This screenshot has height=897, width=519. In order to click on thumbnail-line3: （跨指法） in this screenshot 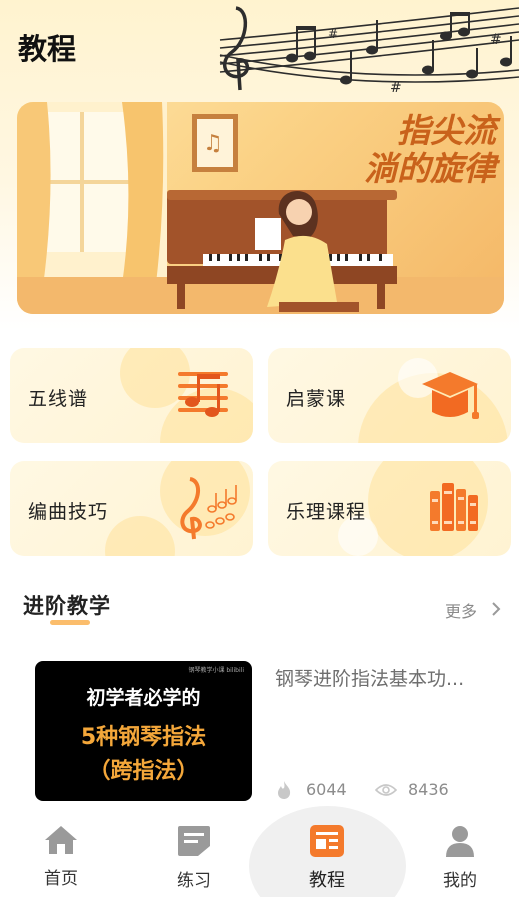, I will do `click(143, 771)`.